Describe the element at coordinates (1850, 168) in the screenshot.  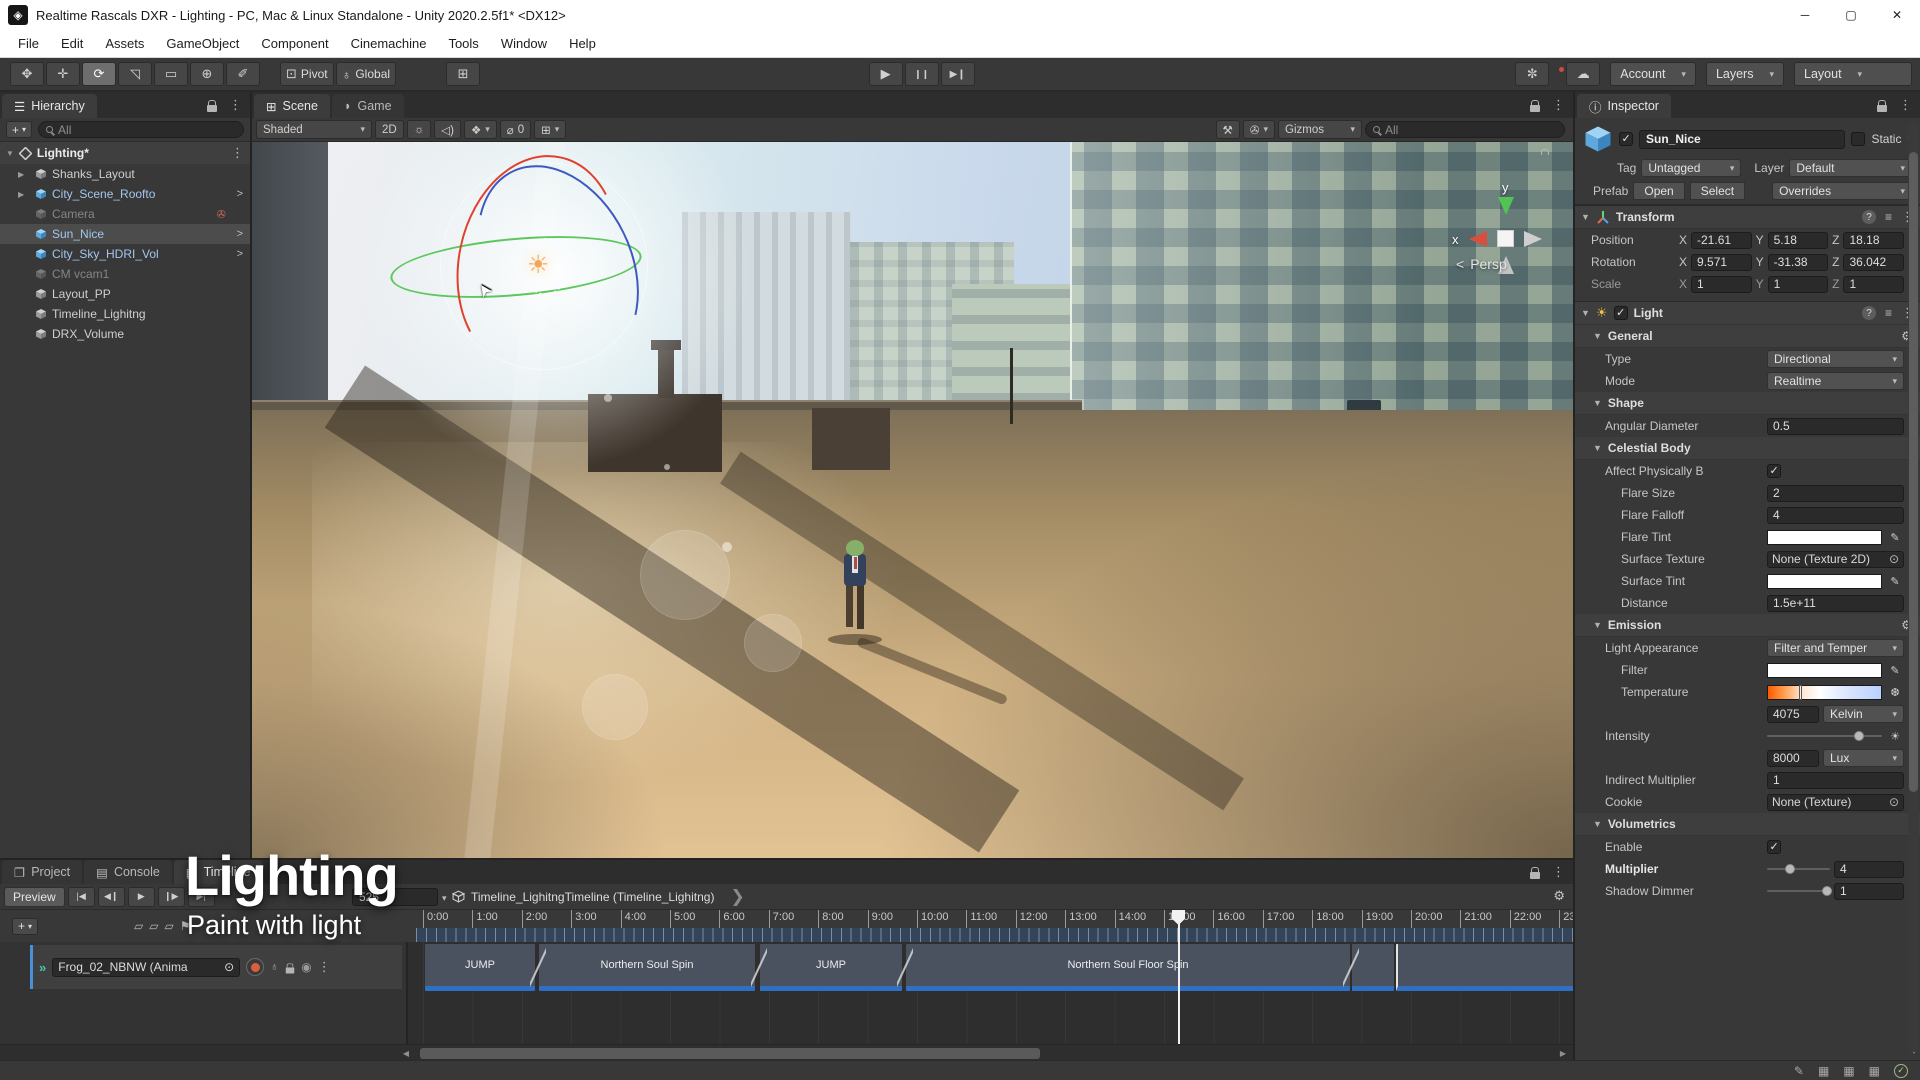
I see `layer-dropdown: Default ▾` at that location.